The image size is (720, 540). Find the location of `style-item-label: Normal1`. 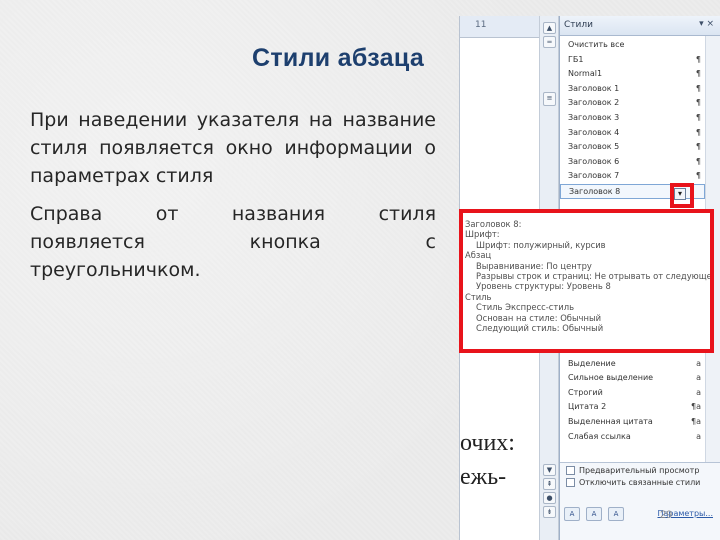

style-item-label: Normal1 is located at coordinates (585, 74).